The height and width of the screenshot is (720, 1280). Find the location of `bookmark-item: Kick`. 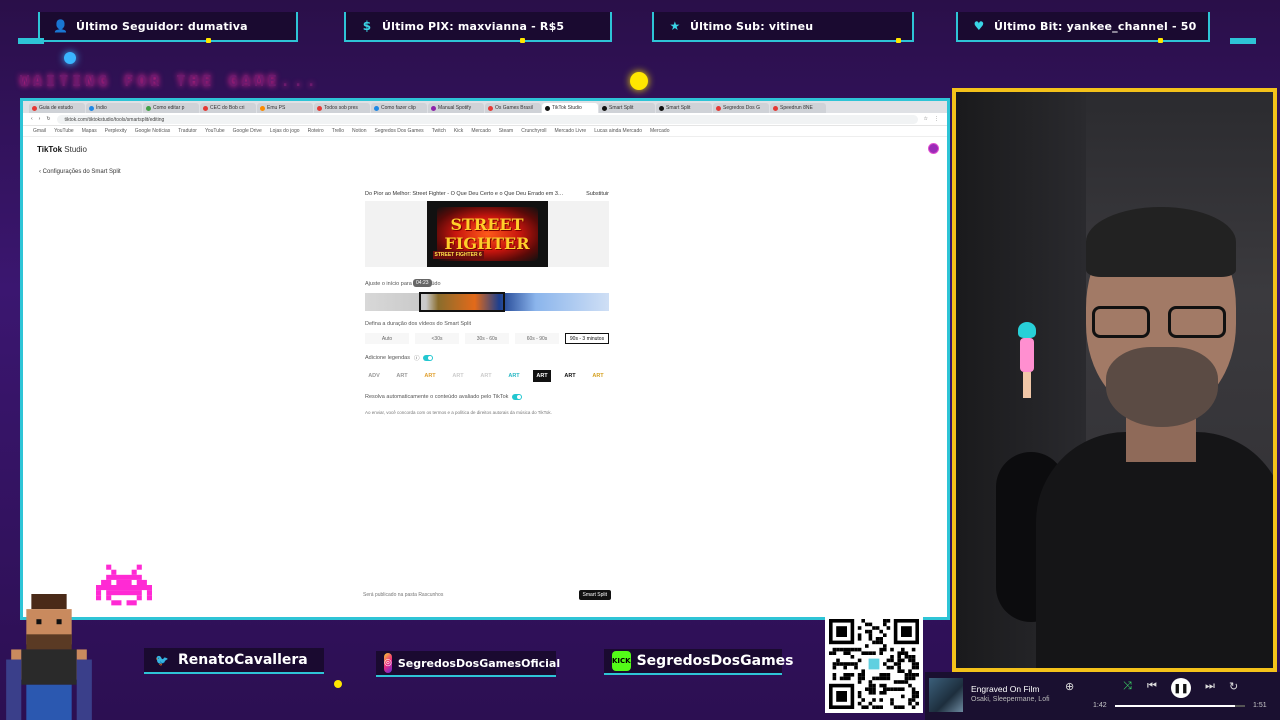

bookmark-item: Kick is located at coordinates (458, 131).